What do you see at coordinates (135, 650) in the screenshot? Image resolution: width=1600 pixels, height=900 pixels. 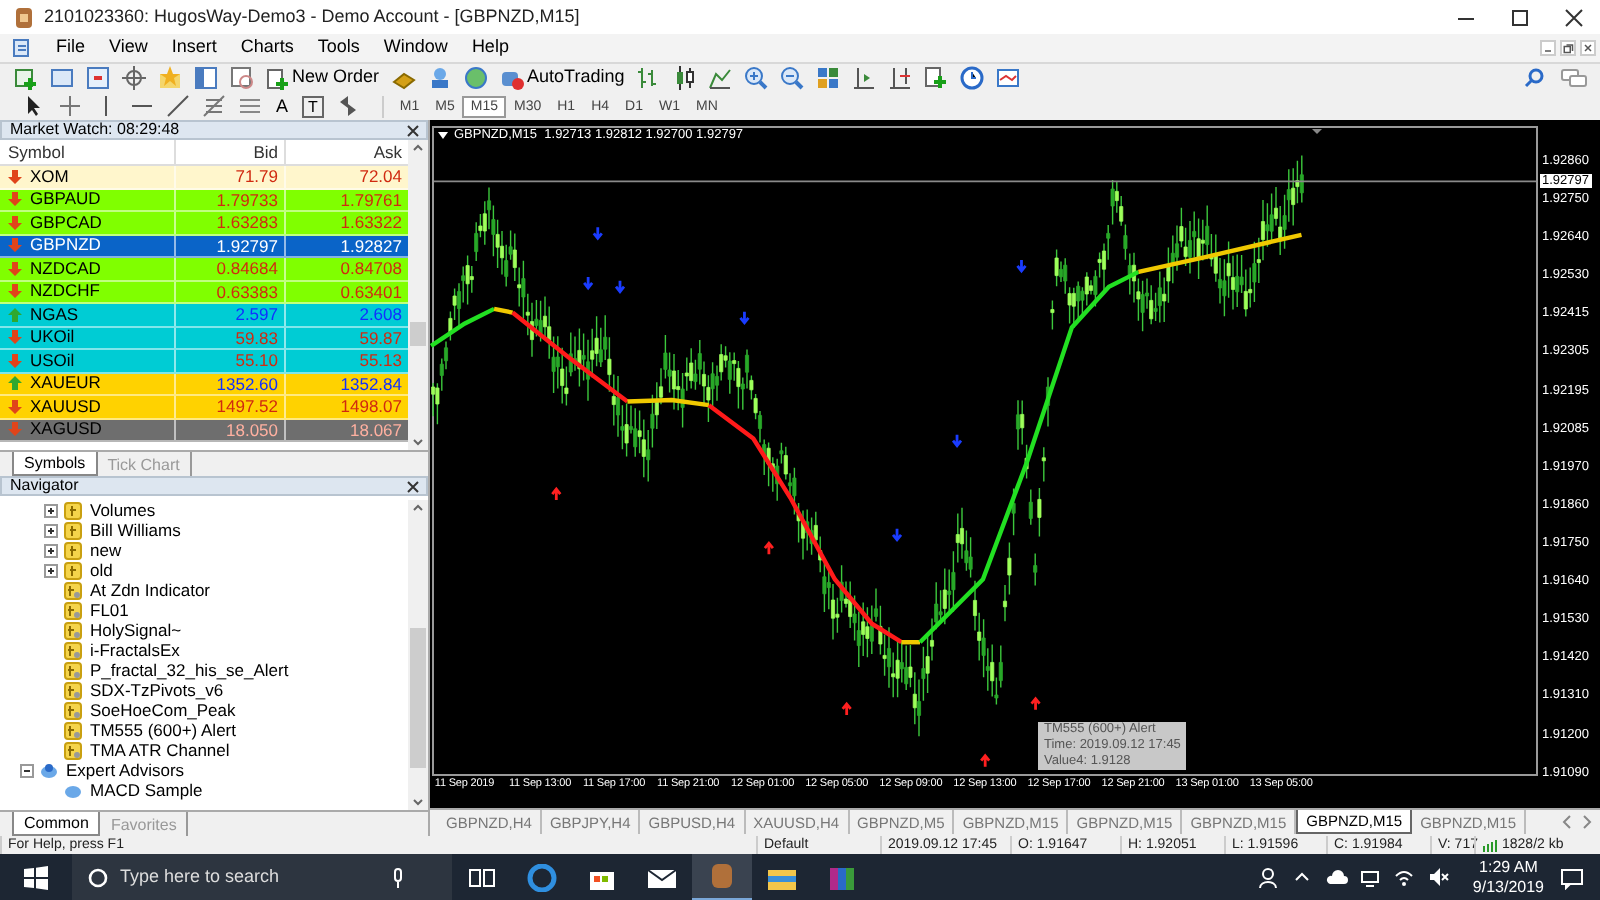 I see `tree-item: i-FractalsEx` at bounding box center [135, 650].